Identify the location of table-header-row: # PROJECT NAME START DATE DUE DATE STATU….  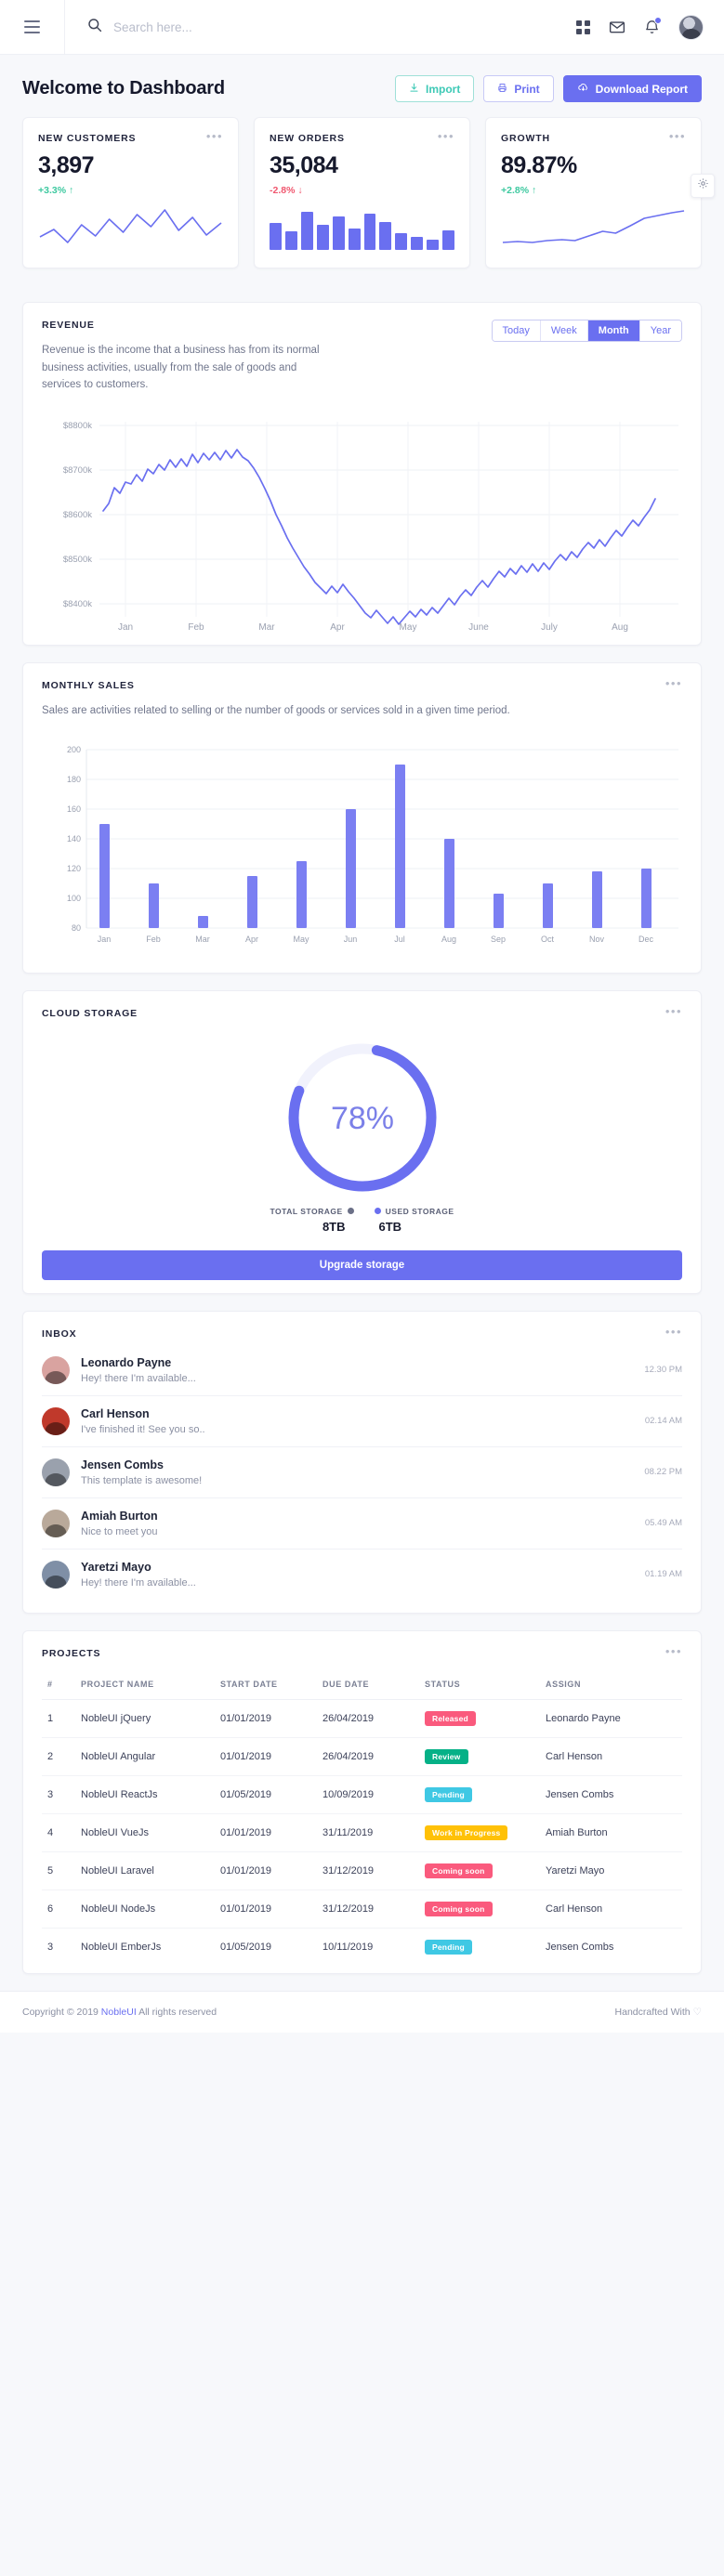
(362, 1685).